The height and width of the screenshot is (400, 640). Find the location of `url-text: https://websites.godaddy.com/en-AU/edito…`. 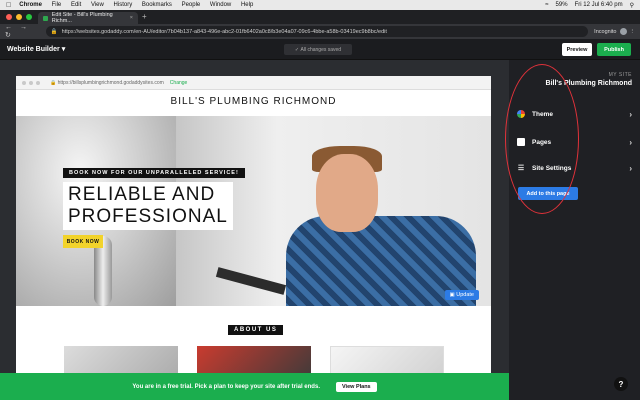

url-text: https://websites.godaddy.com/en-AU/edito… is located at coordinates (224, 31).